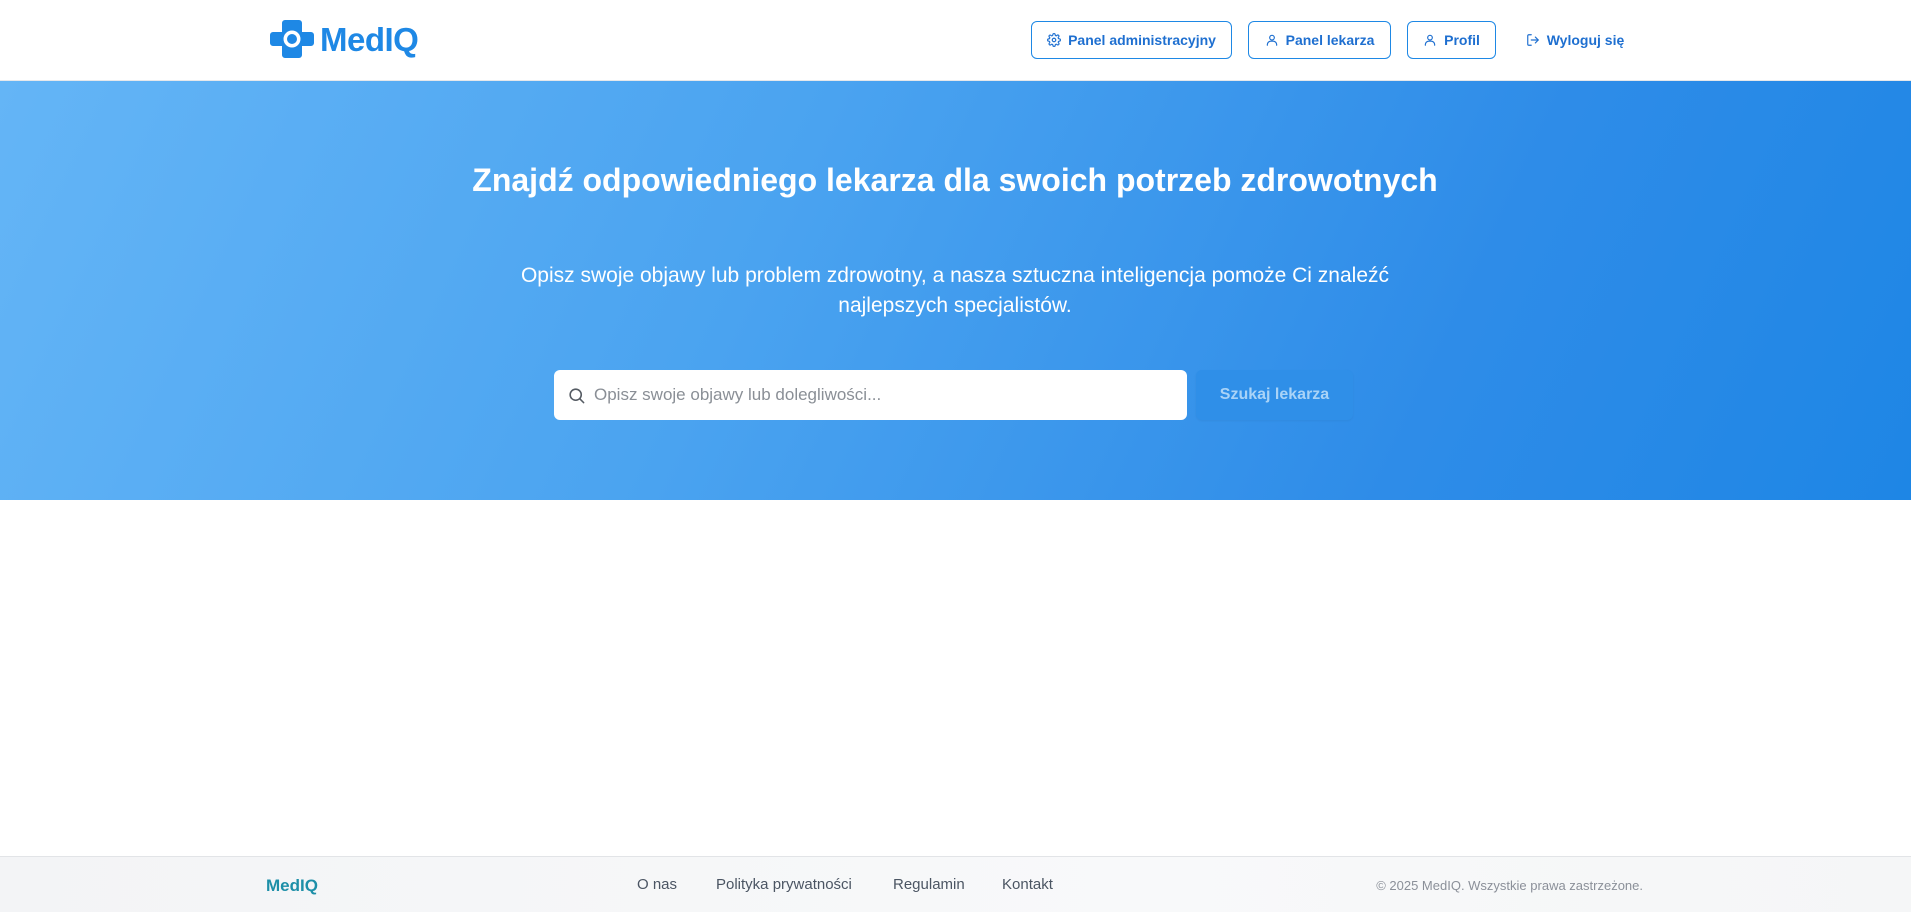 The height and width of the screenshot is (912, 1911). I want to click on symptoms-search-input, so click(886, 395).